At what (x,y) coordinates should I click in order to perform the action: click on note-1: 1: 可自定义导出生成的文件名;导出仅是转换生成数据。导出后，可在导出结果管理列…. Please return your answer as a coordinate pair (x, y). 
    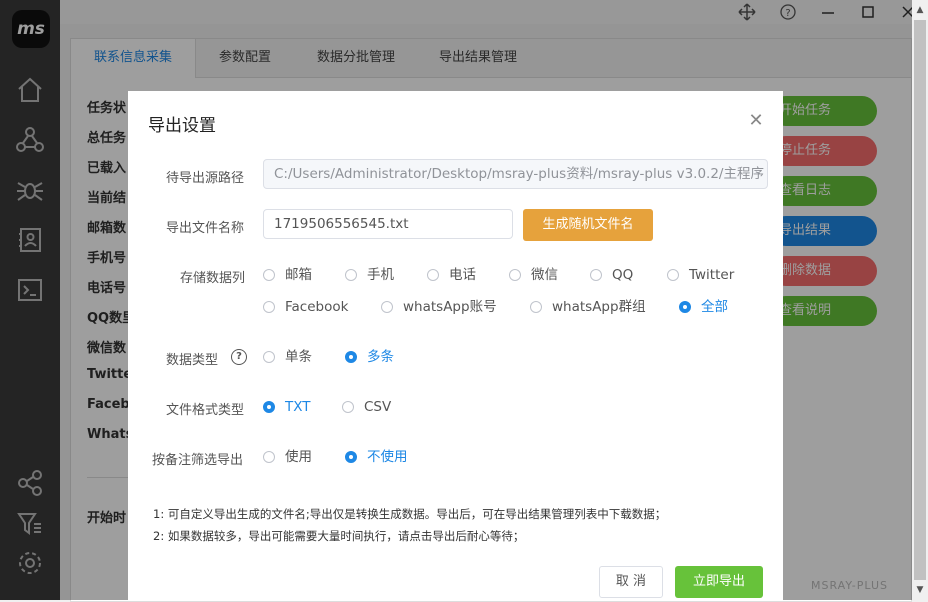
    Looking at the image, I should click on (410, 514).